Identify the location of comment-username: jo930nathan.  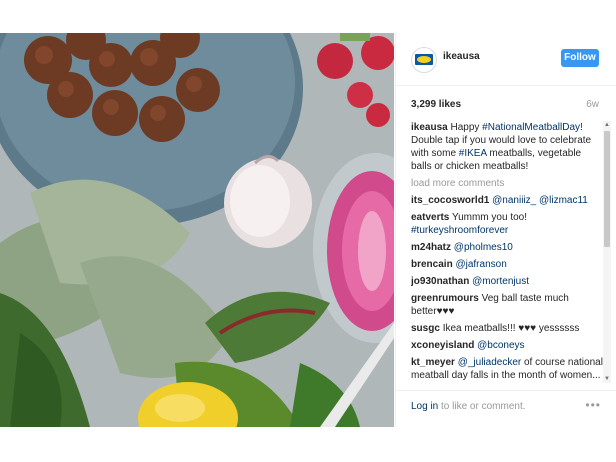
(440, 281).